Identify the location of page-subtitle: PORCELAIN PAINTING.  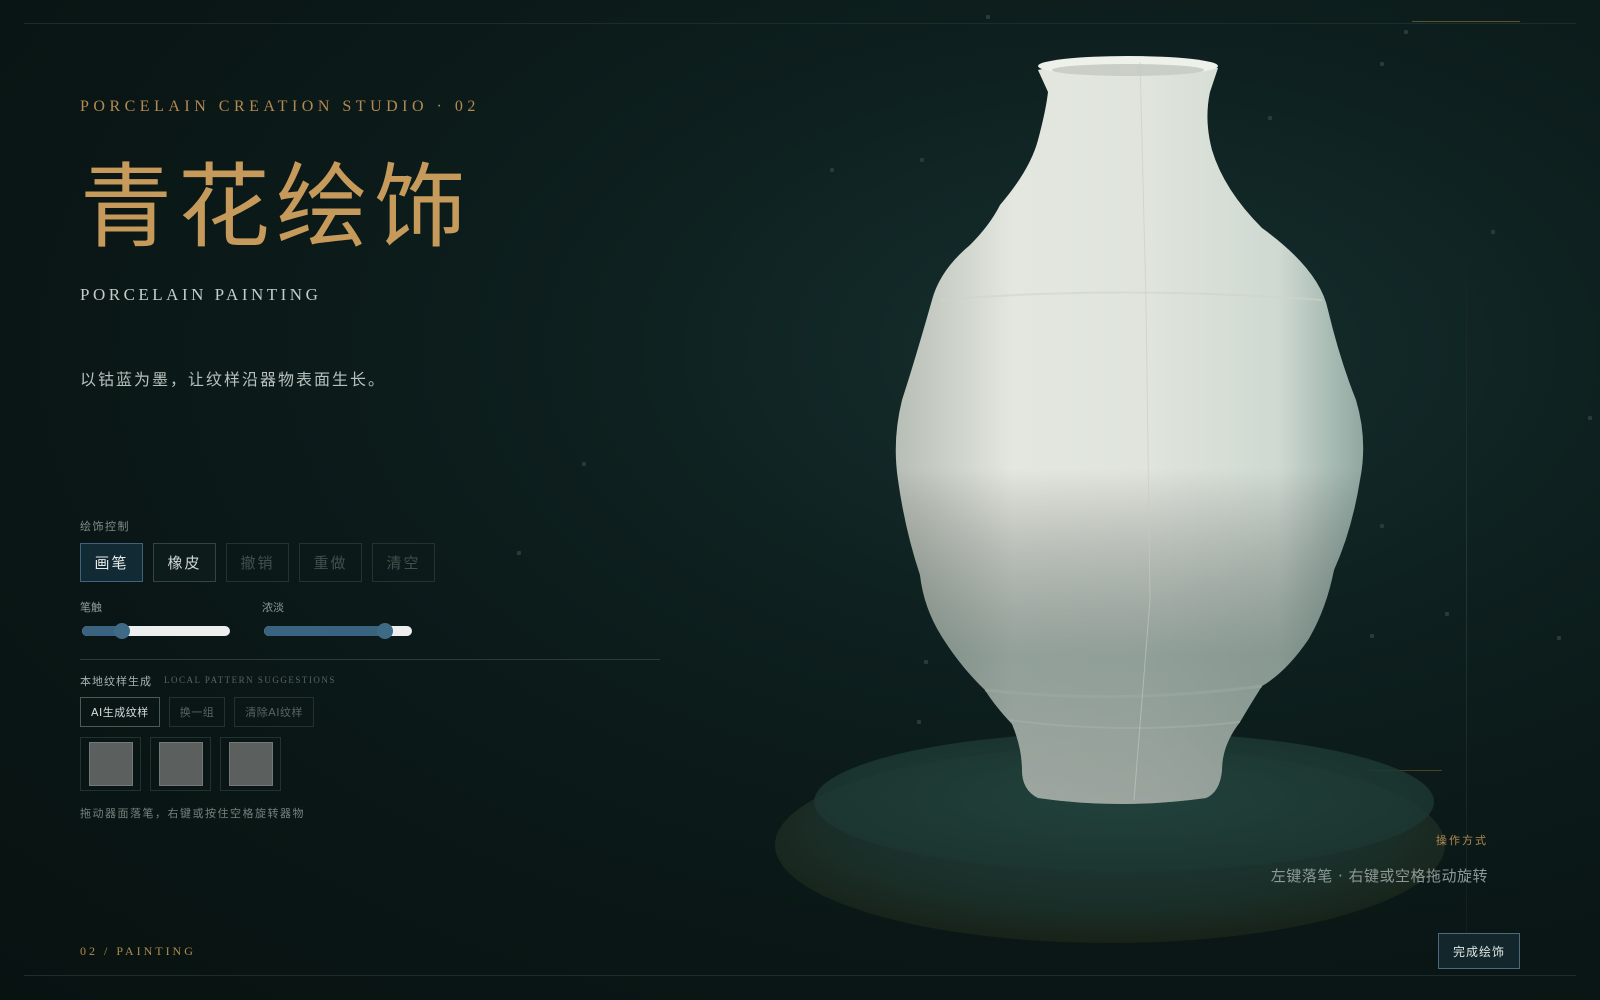
(201, 294).